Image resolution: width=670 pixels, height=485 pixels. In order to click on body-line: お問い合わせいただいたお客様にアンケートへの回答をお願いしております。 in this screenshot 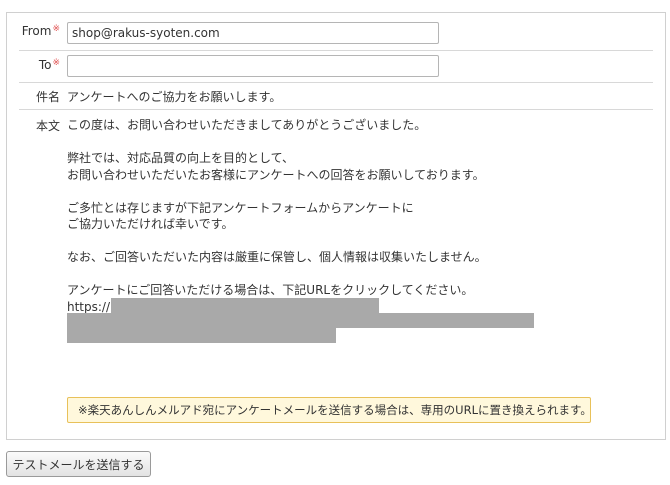, I will do `click(276, 174)`.